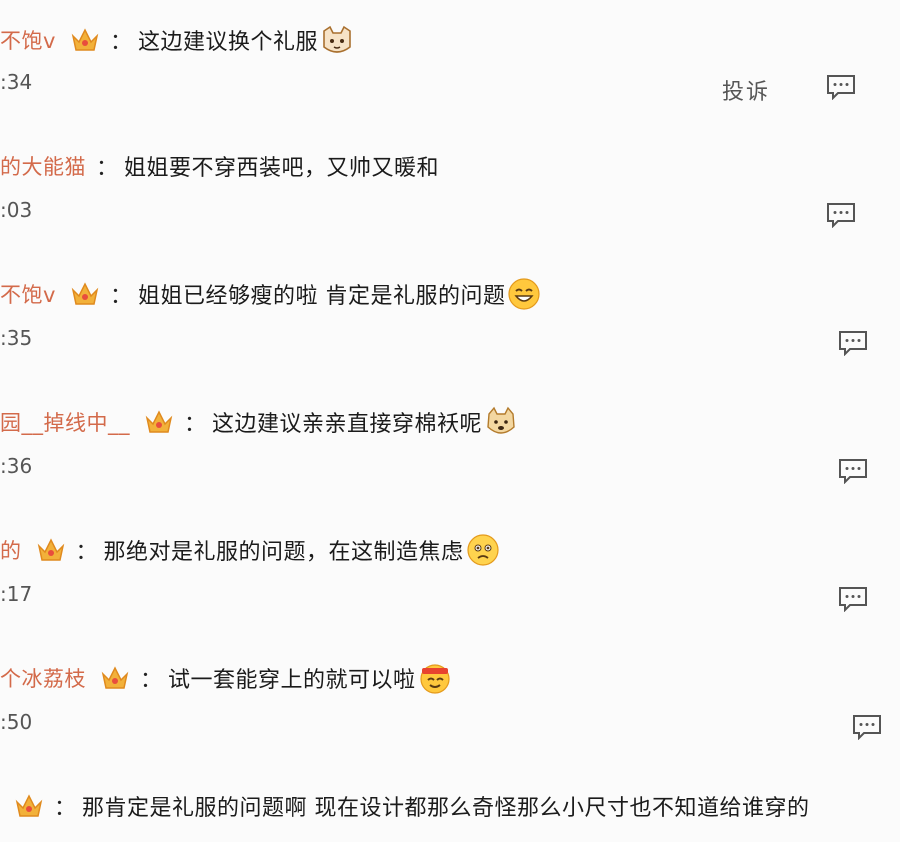 The image size is (900, 842). I want to click on comment-time: :36, so click(16, 466).